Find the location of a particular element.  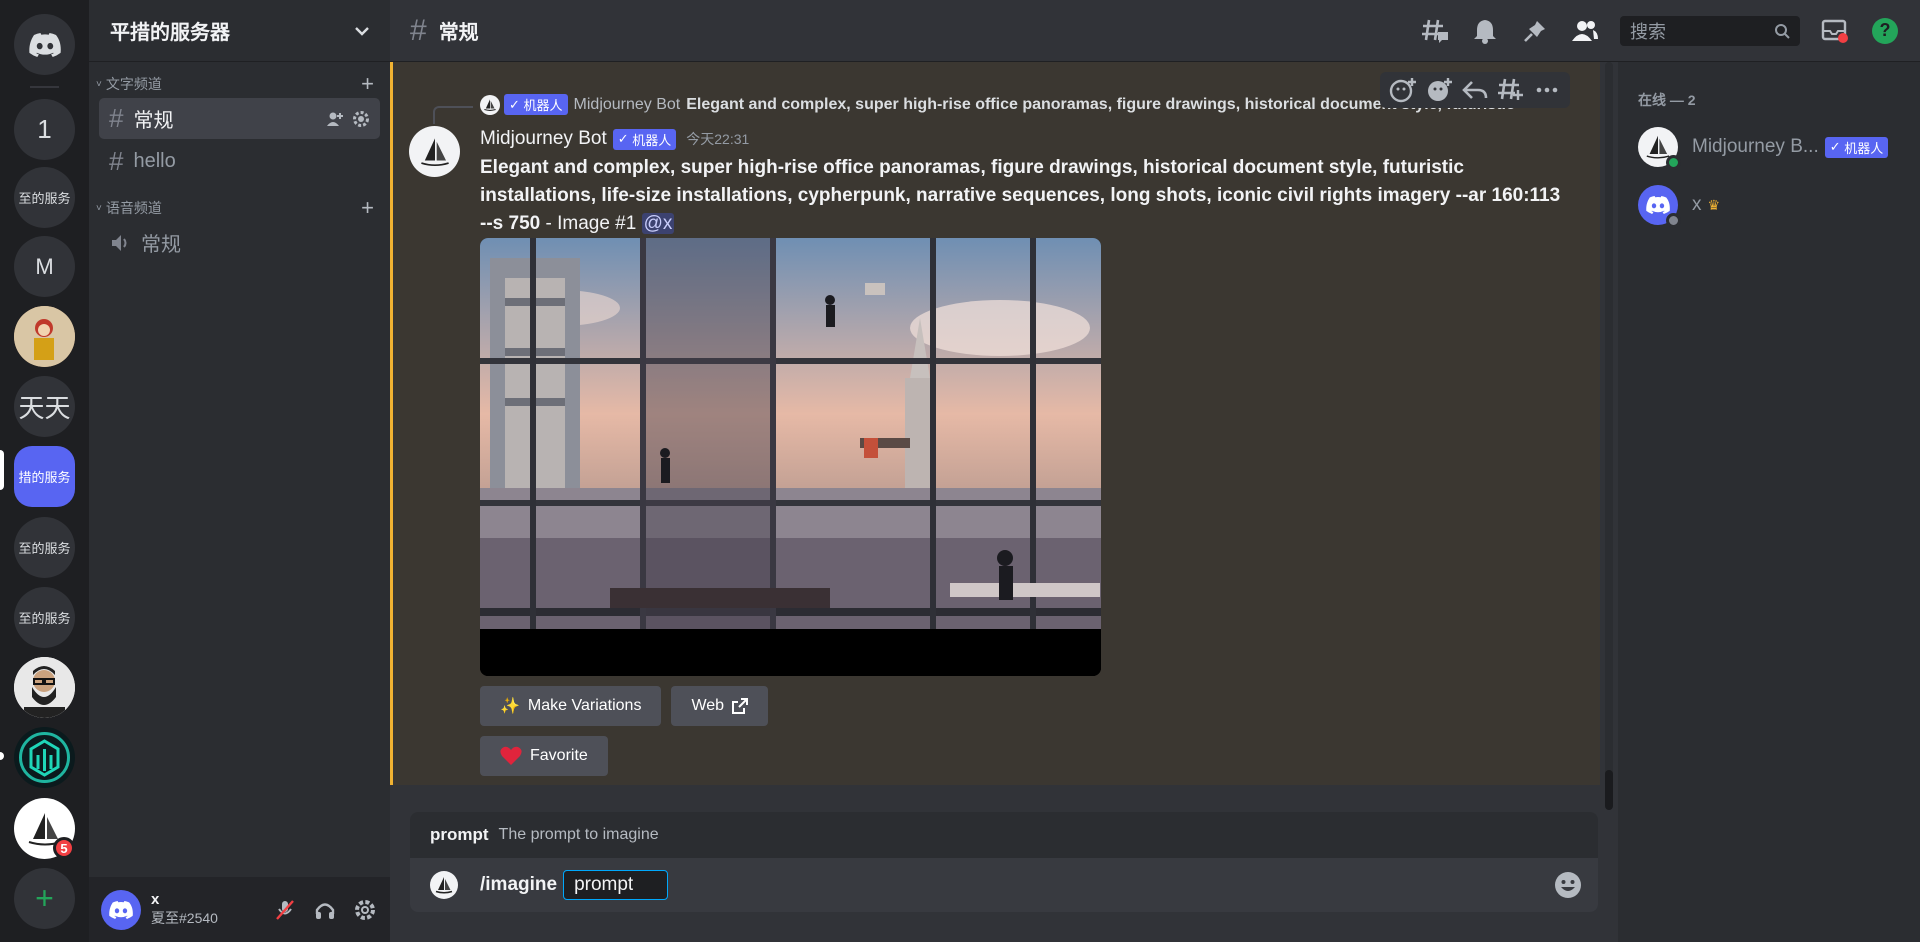

member-item: Midjourney B... ✓ 机器人 is located at coordinates (1769, 147).